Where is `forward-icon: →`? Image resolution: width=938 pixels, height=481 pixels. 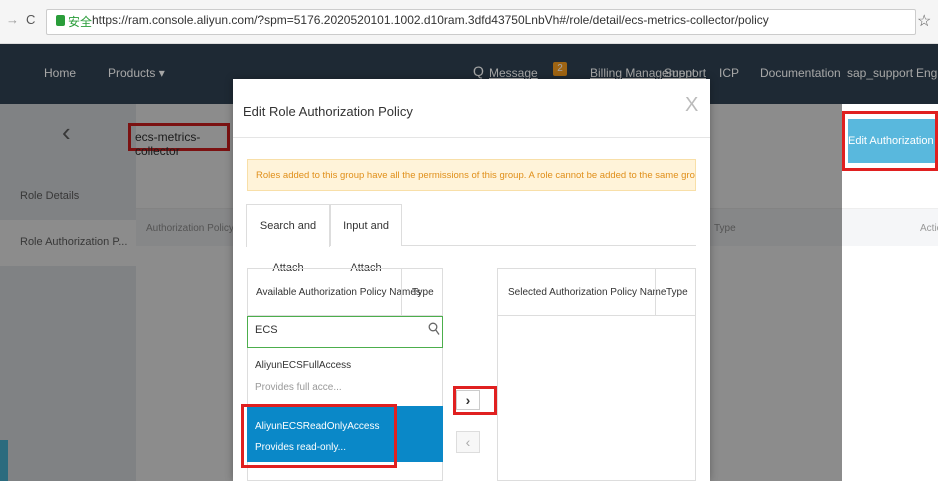
forward-icon: → is located at coordinates (12, 19).